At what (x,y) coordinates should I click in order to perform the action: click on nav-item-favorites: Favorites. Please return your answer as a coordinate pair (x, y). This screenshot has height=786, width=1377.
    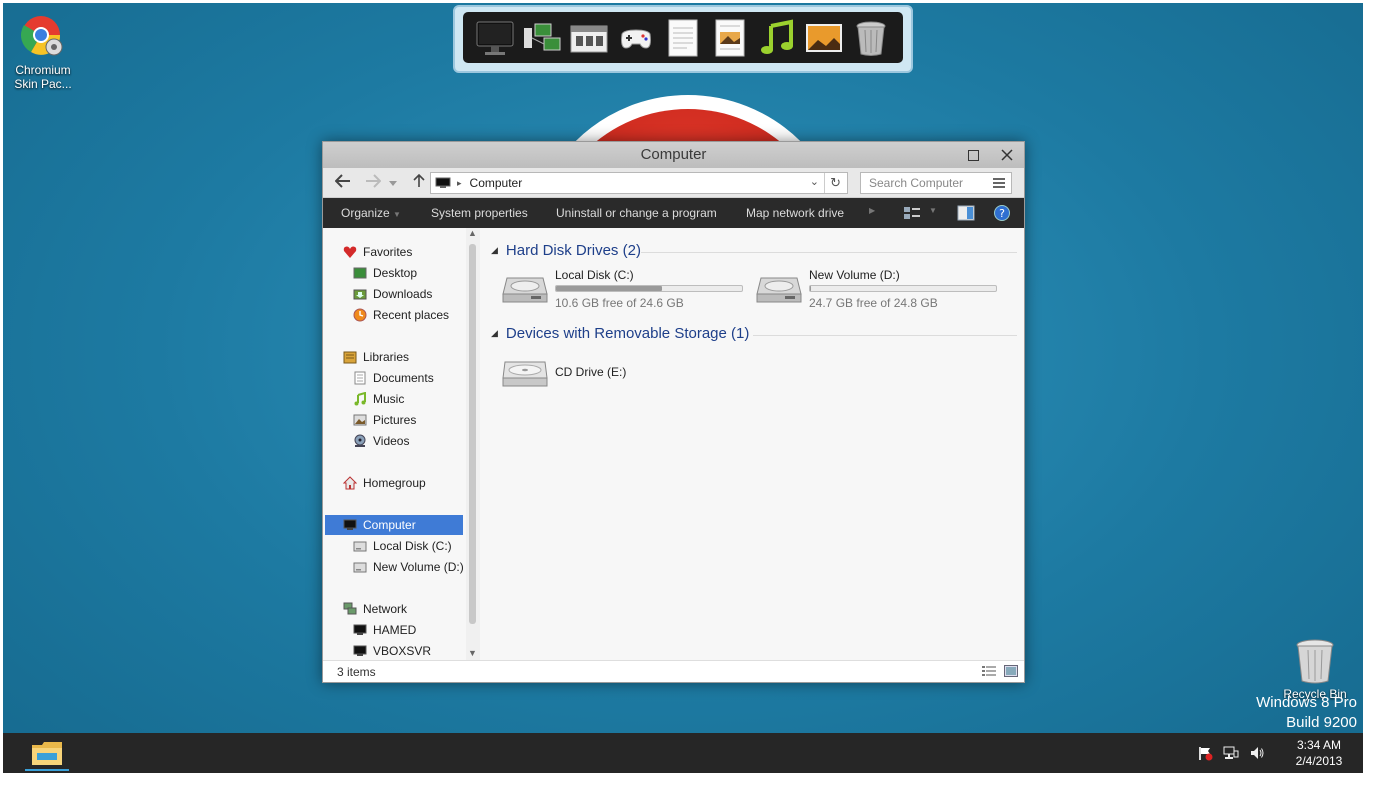
    Looking at the image, I should click on (377, 252).